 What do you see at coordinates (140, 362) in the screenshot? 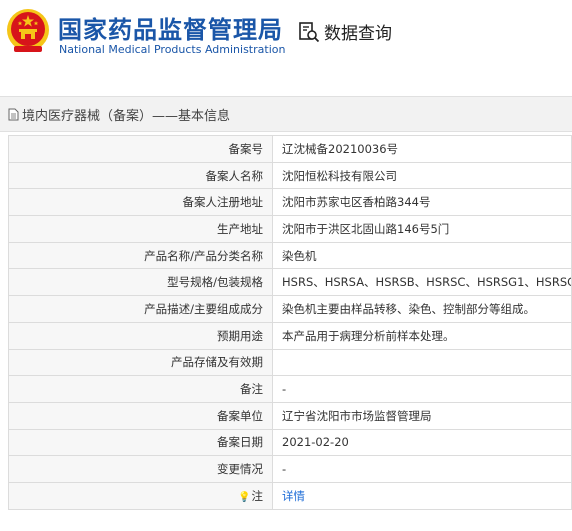
I see `row-label: 产品存储及有效期` at bounding box center [140, 362].